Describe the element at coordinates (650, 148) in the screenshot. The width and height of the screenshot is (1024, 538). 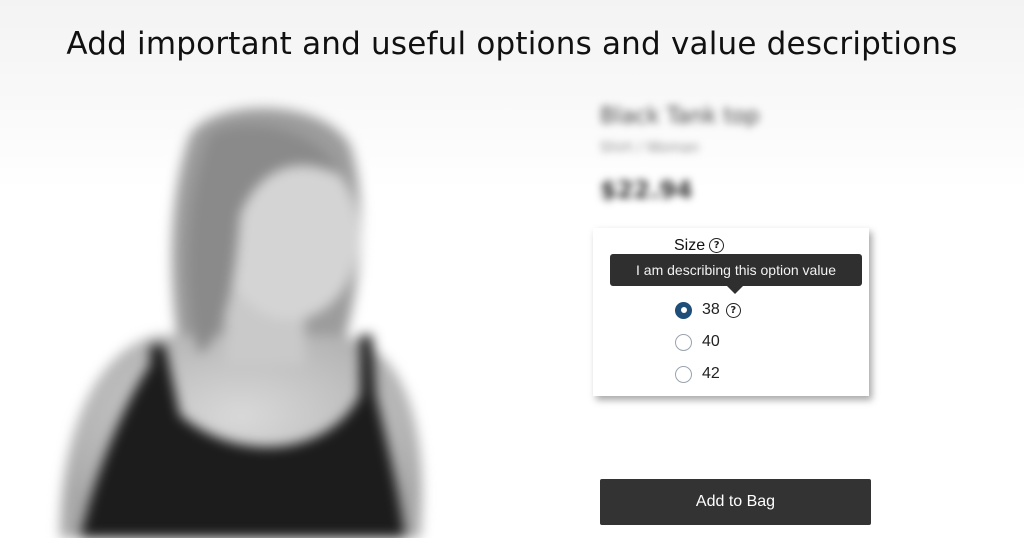
I see `product-subtitle: Shirt / Woman` at that location.